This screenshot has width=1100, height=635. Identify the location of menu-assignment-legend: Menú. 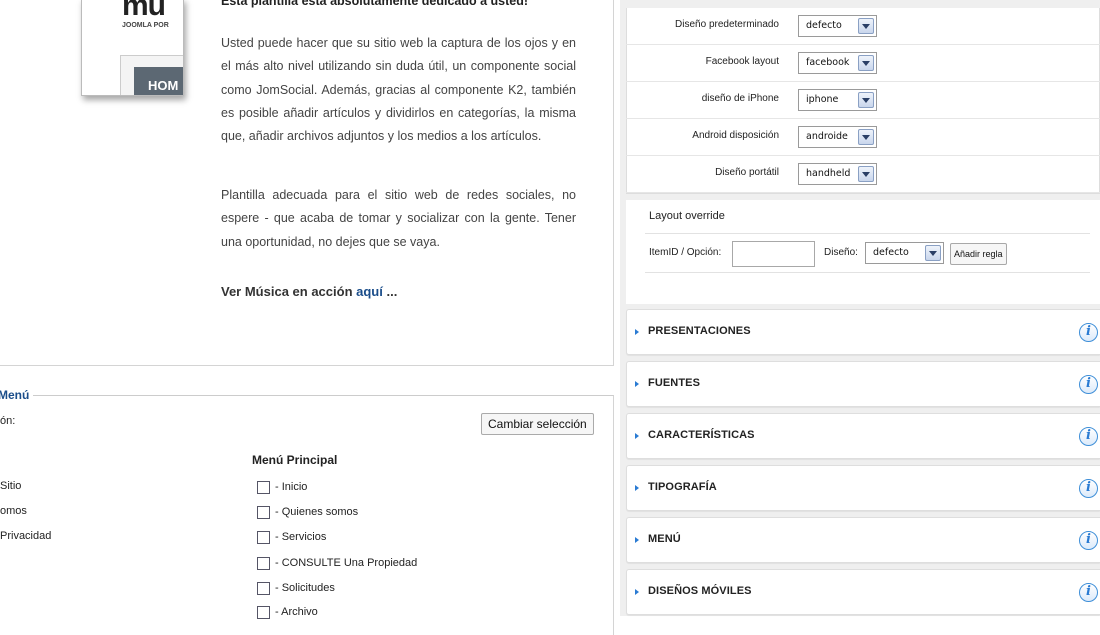
(17, 395).